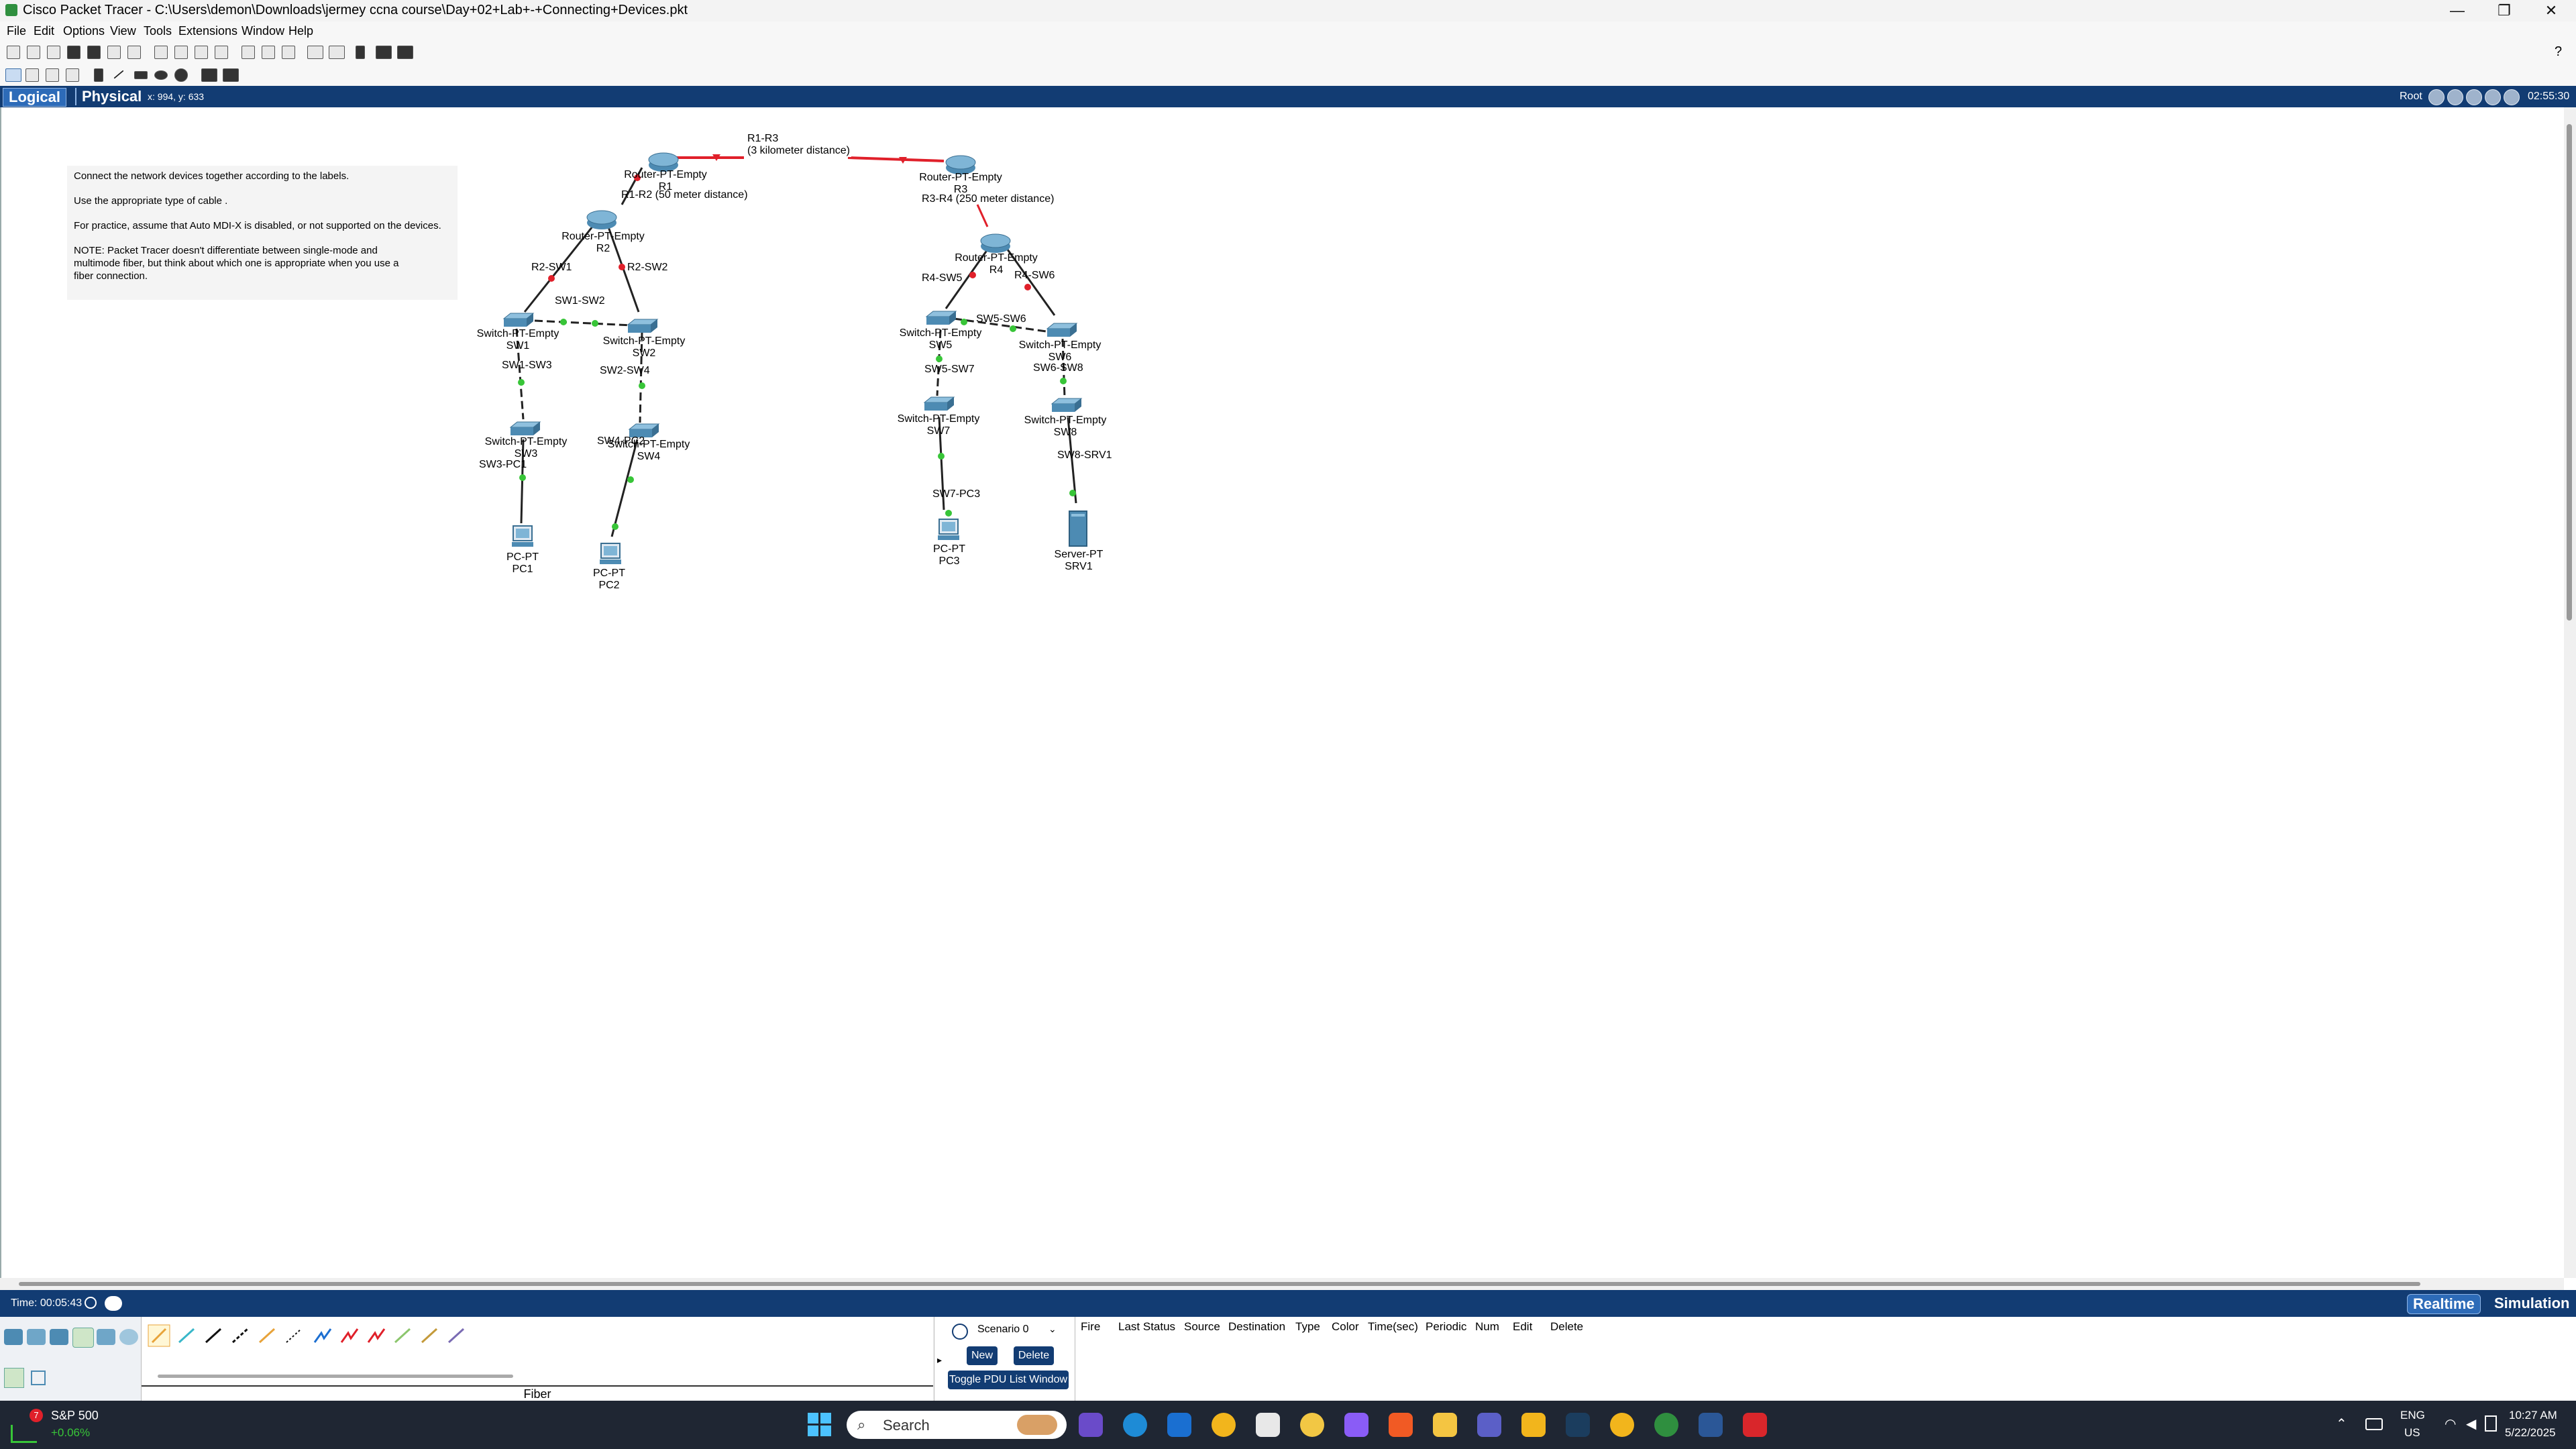 The image size is (2576, 1449). What do you see at coordinates (94, 52) in the screenshot?
I see `activity-wizard-icon` at bounding box center [94, 52].